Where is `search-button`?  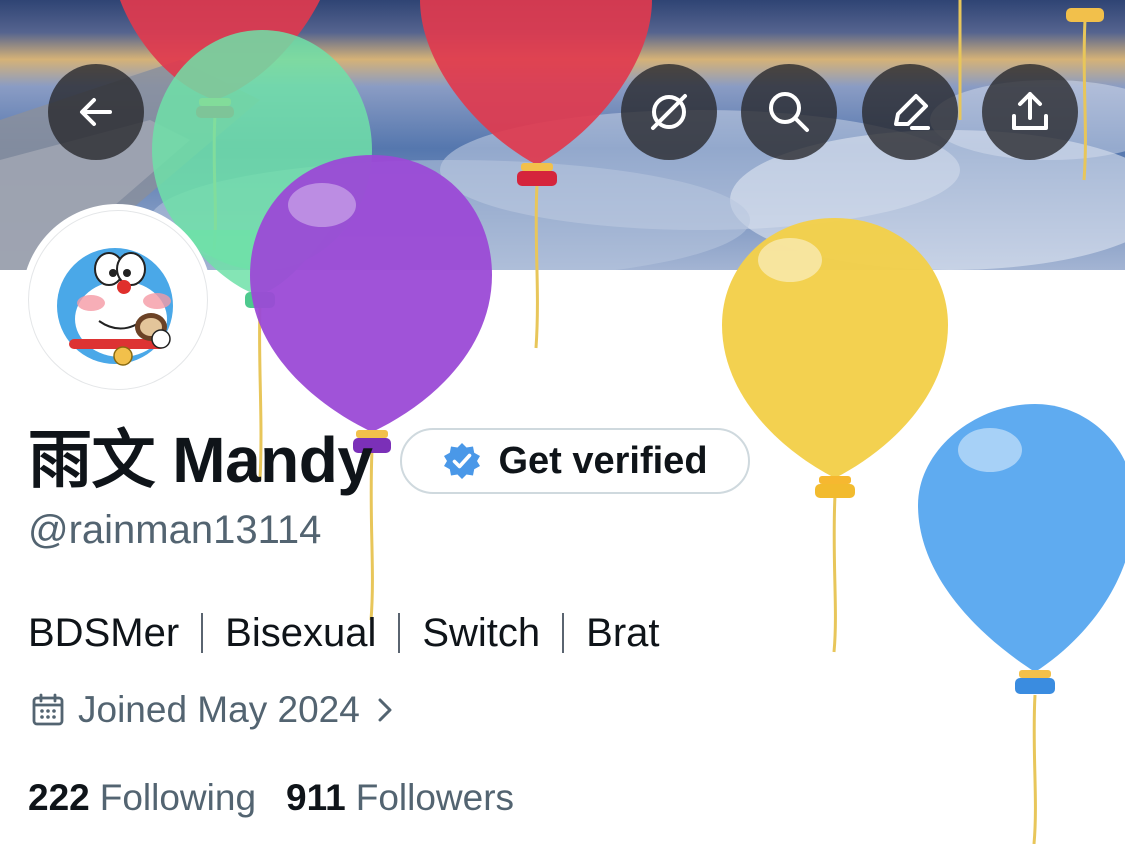 search-button is located at coordinates (789, 112).